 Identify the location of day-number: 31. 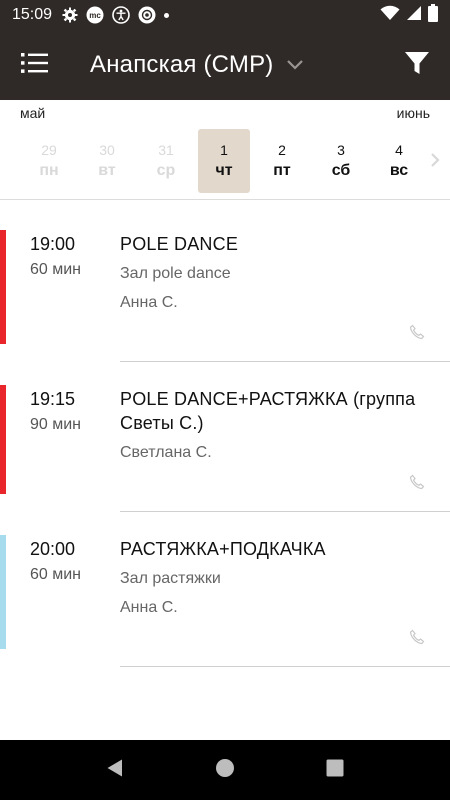
(166, 150).